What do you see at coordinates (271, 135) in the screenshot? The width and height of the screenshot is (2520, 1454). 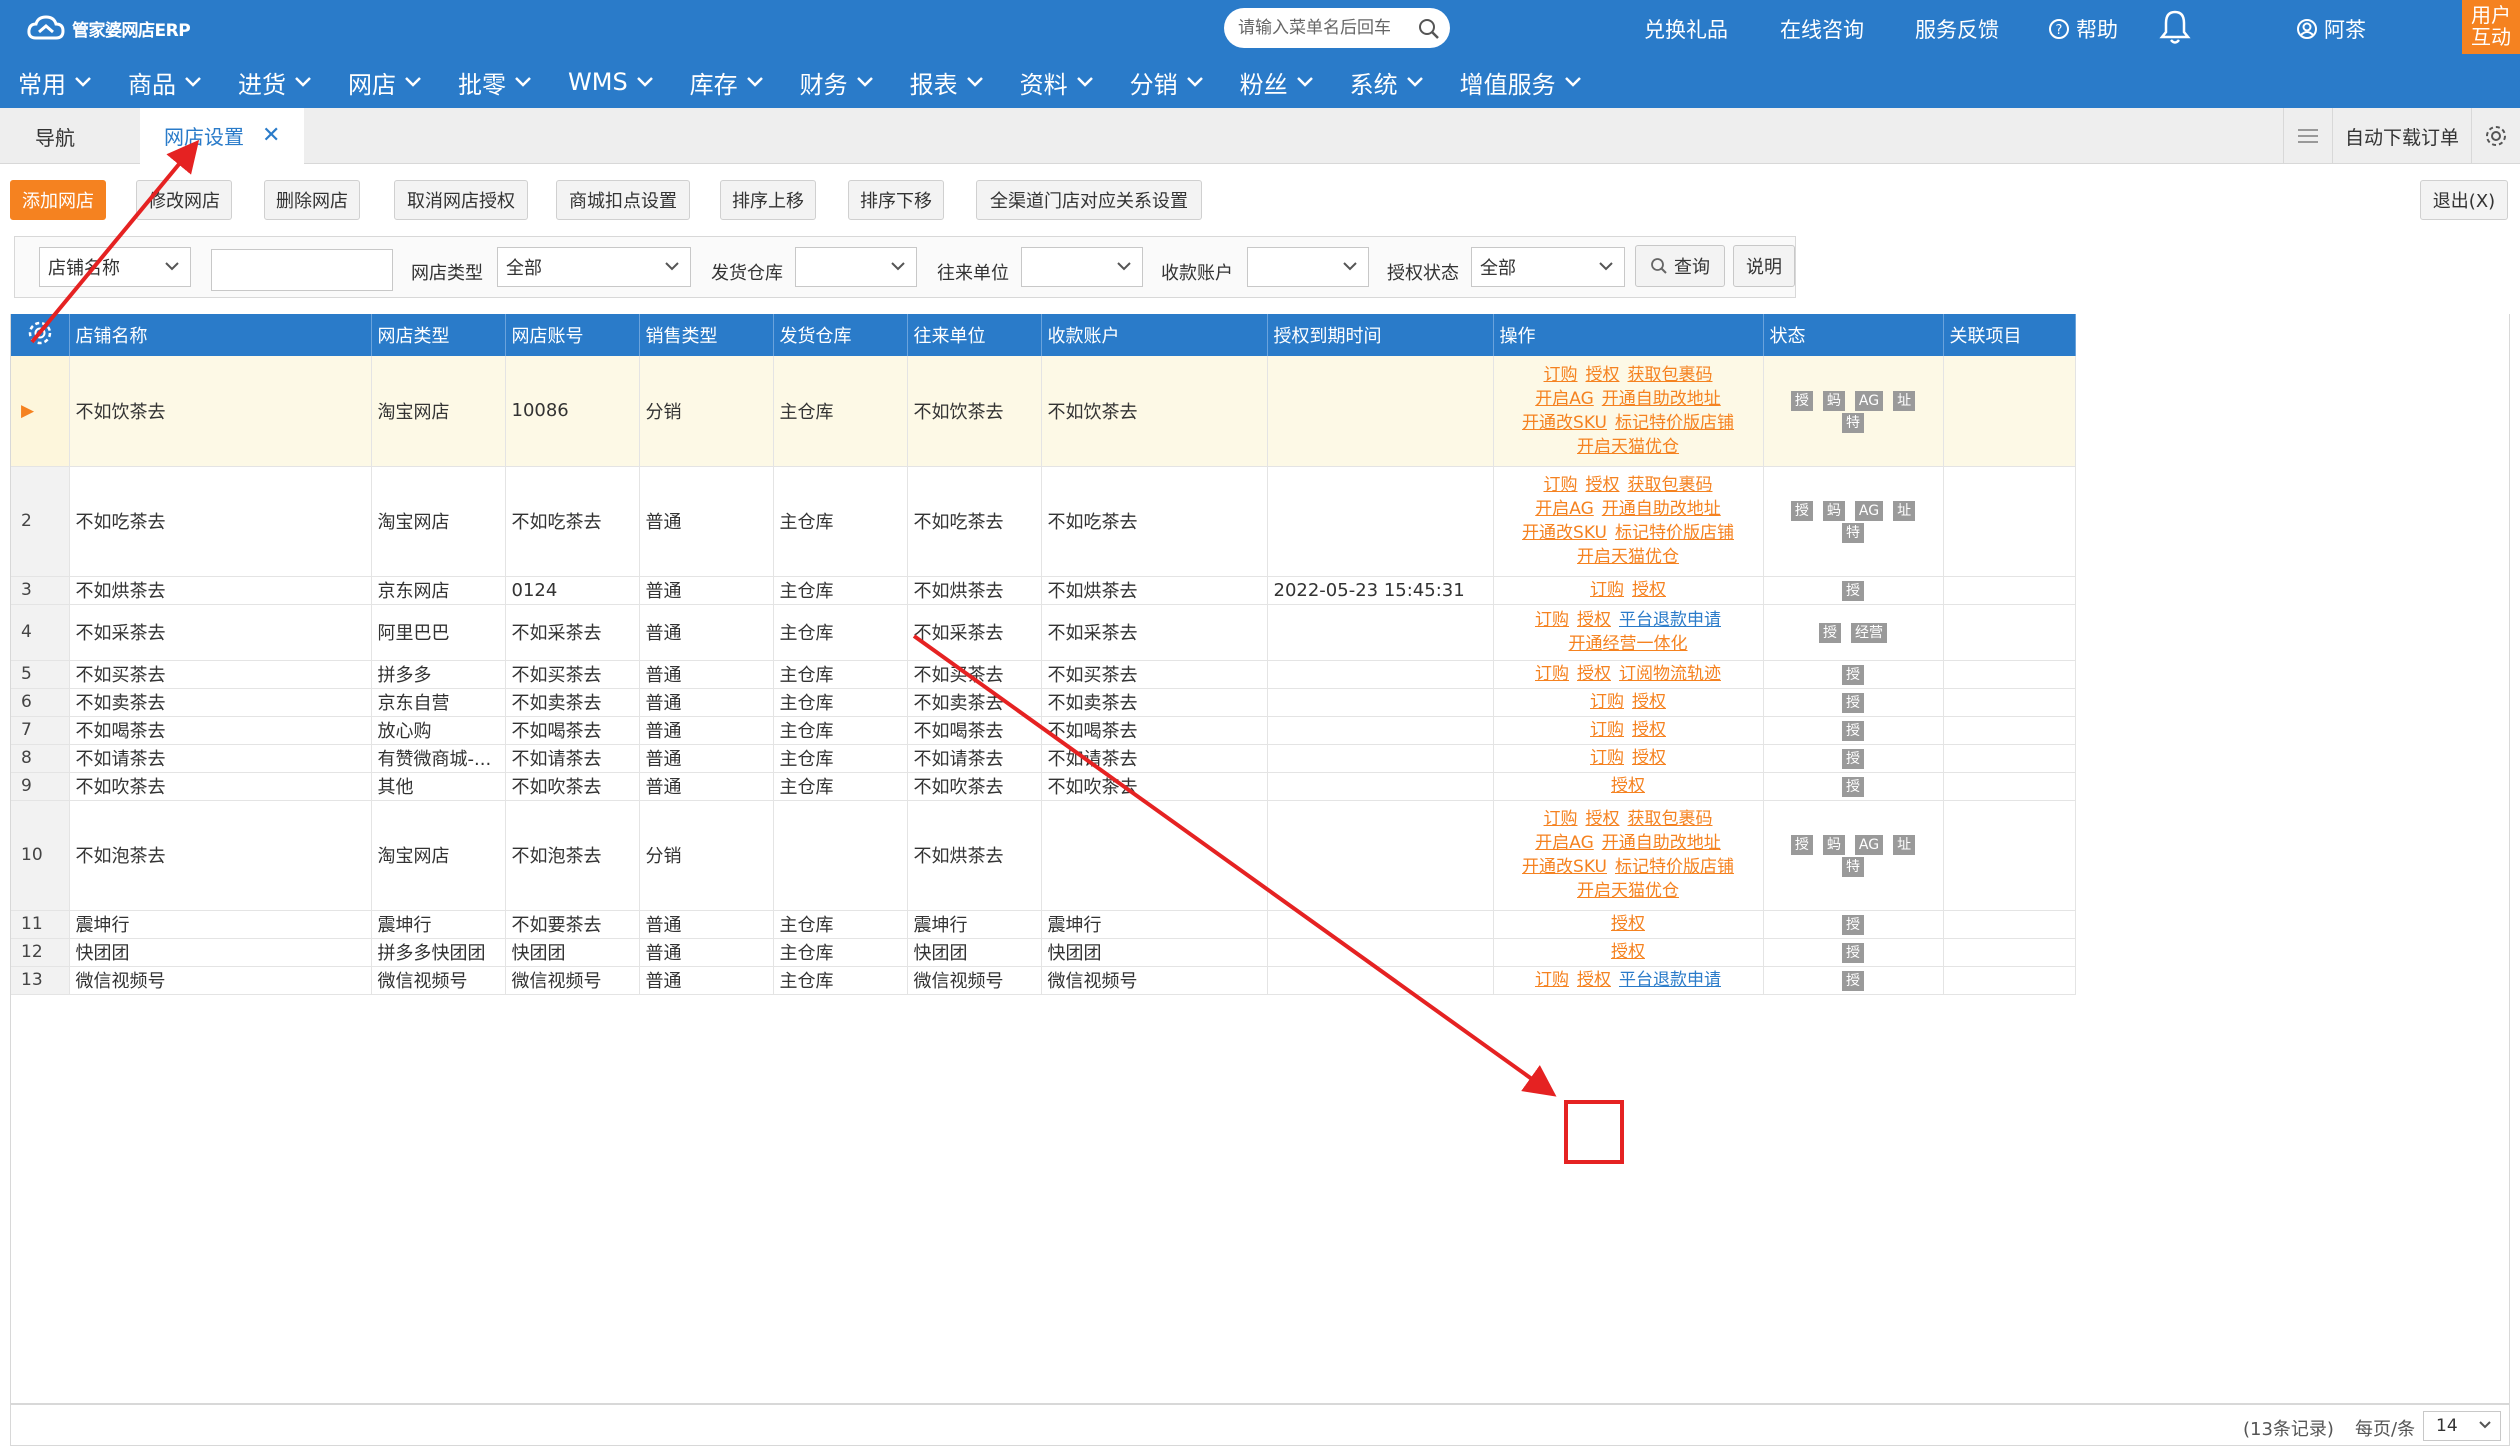 I see `close-tab-icon: ✕` at bounding box center [271, 135].